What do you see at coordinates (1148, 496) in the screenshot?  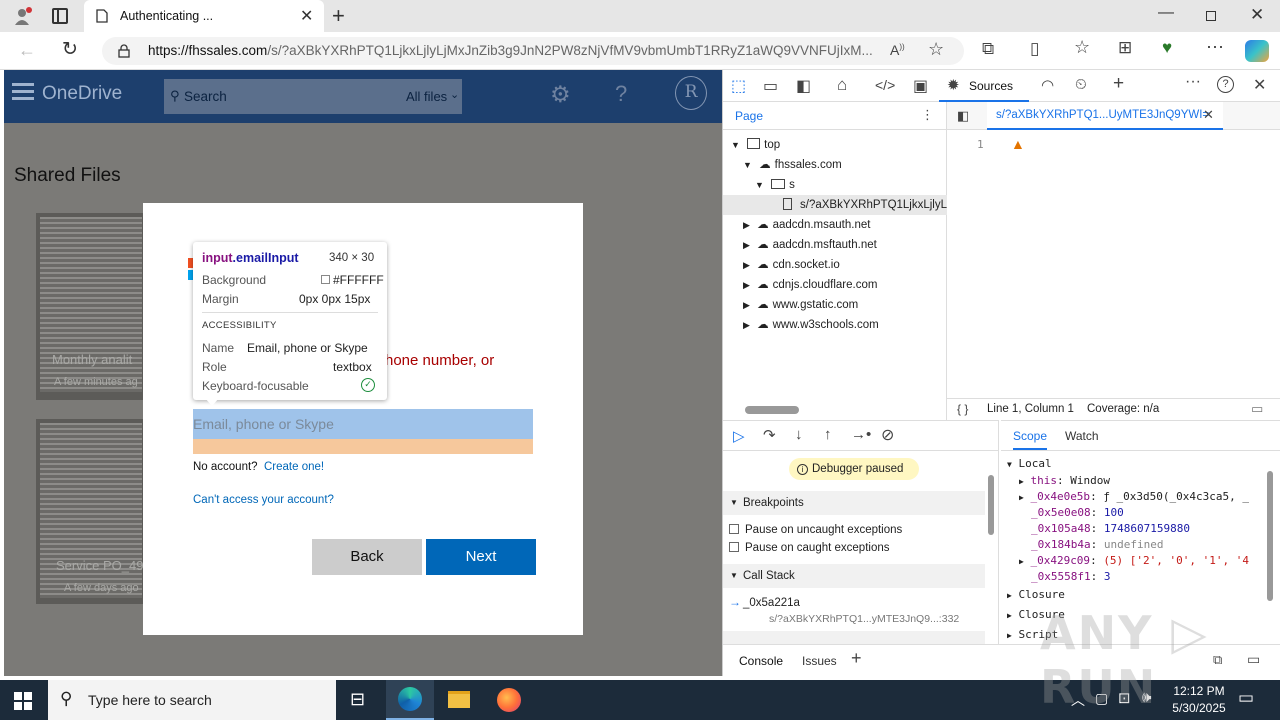 I see `scope-row: ▶ _0x4e0e5b: ƒ _0x3d50(_0x4c3ca5, _` at bounding box center [1148, 496].